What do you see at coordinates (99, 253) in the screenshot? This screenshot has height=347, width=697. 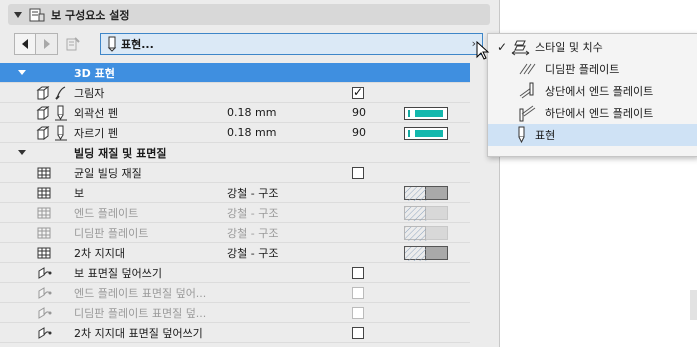 I see `row-label: 2차 지지대` at bounding box center [99, 253].